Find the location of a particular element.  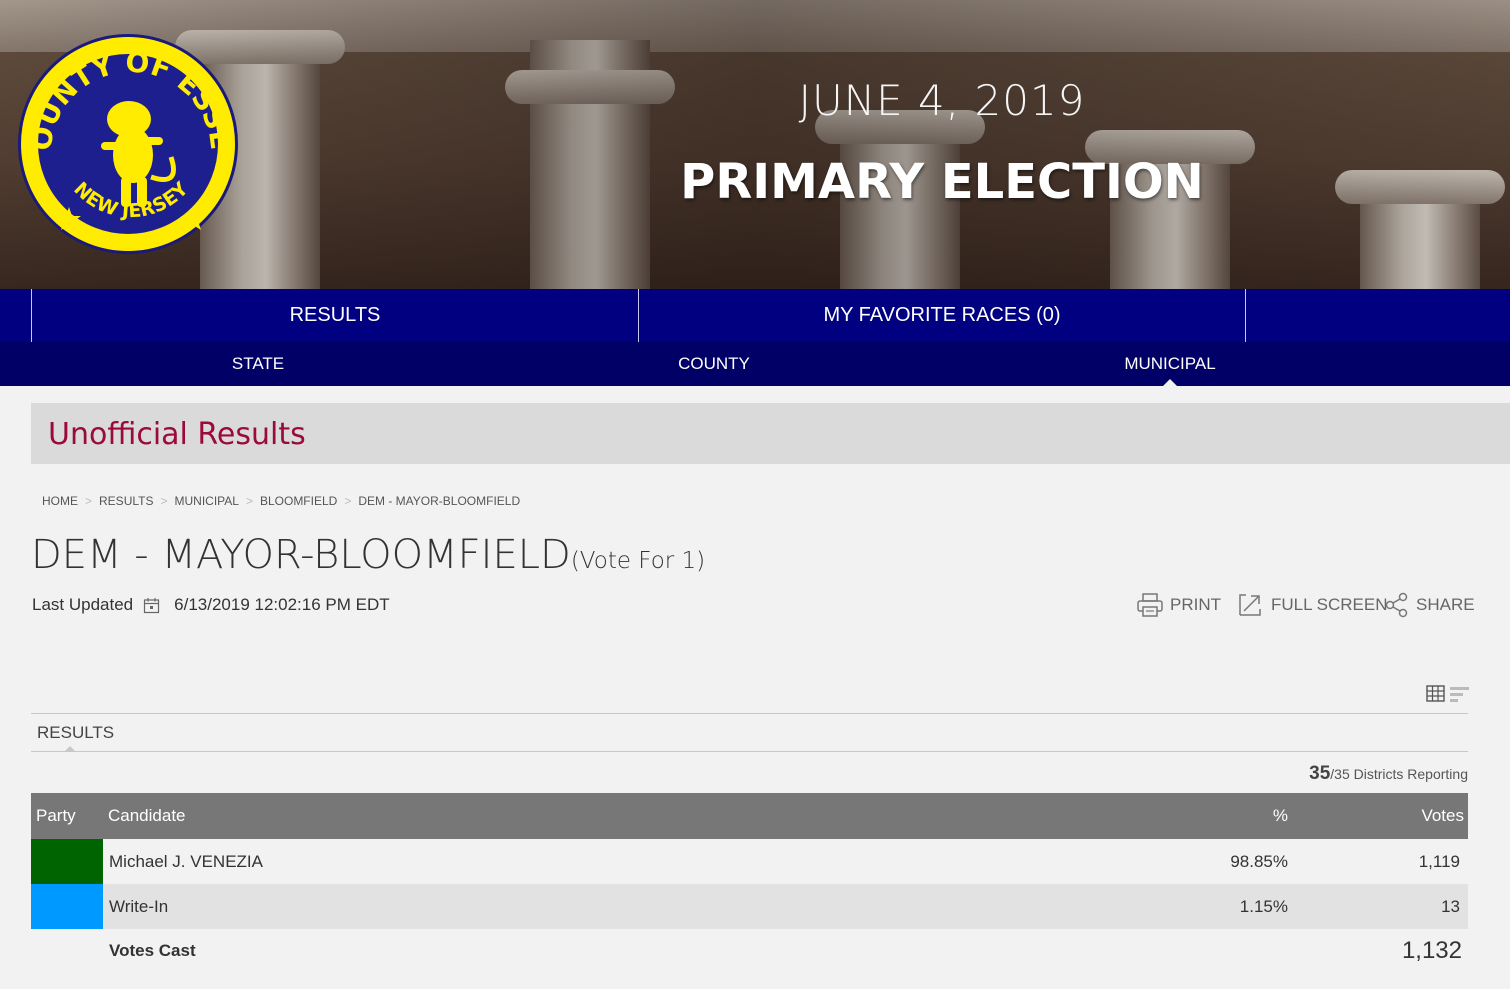

candidate-votes: 13 is located at coordinates (1393, 906).